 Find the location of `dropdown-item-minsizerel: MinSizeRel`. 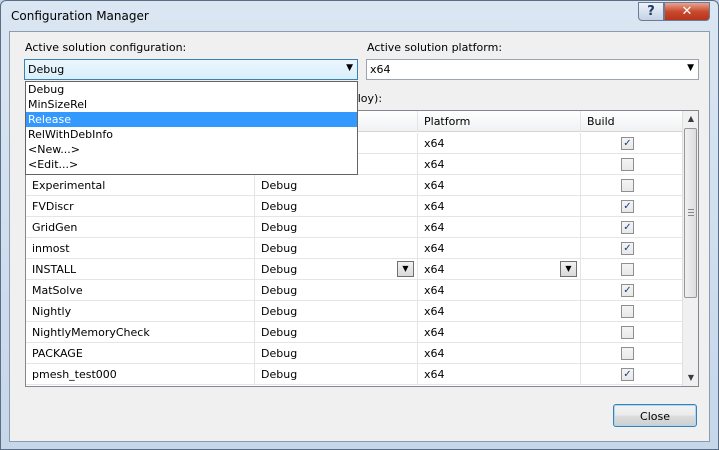

dropdown-item-minsizerel: MinSizeRel is located at coordinates (191, 104).